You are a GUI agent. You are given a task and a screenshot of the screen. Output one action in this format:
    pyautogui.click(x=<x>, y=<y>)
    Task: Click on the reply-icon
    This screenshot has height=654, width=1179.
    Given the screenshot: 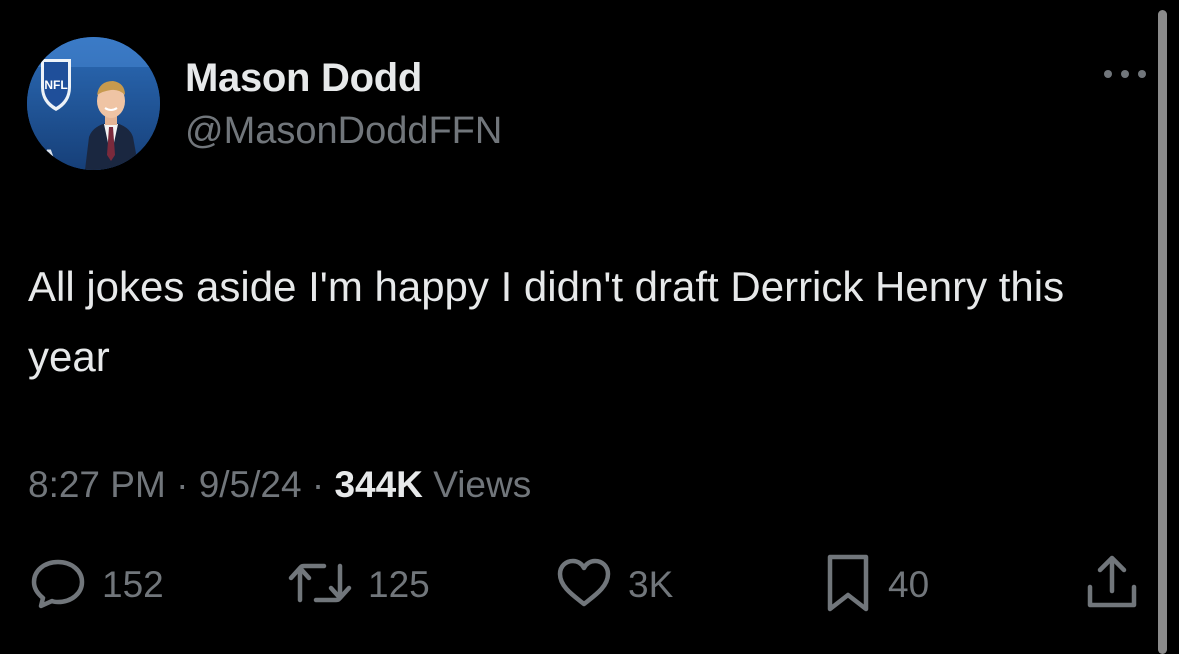 What is the action you would take?
    pyautogui.click(x=58, y=585)
    